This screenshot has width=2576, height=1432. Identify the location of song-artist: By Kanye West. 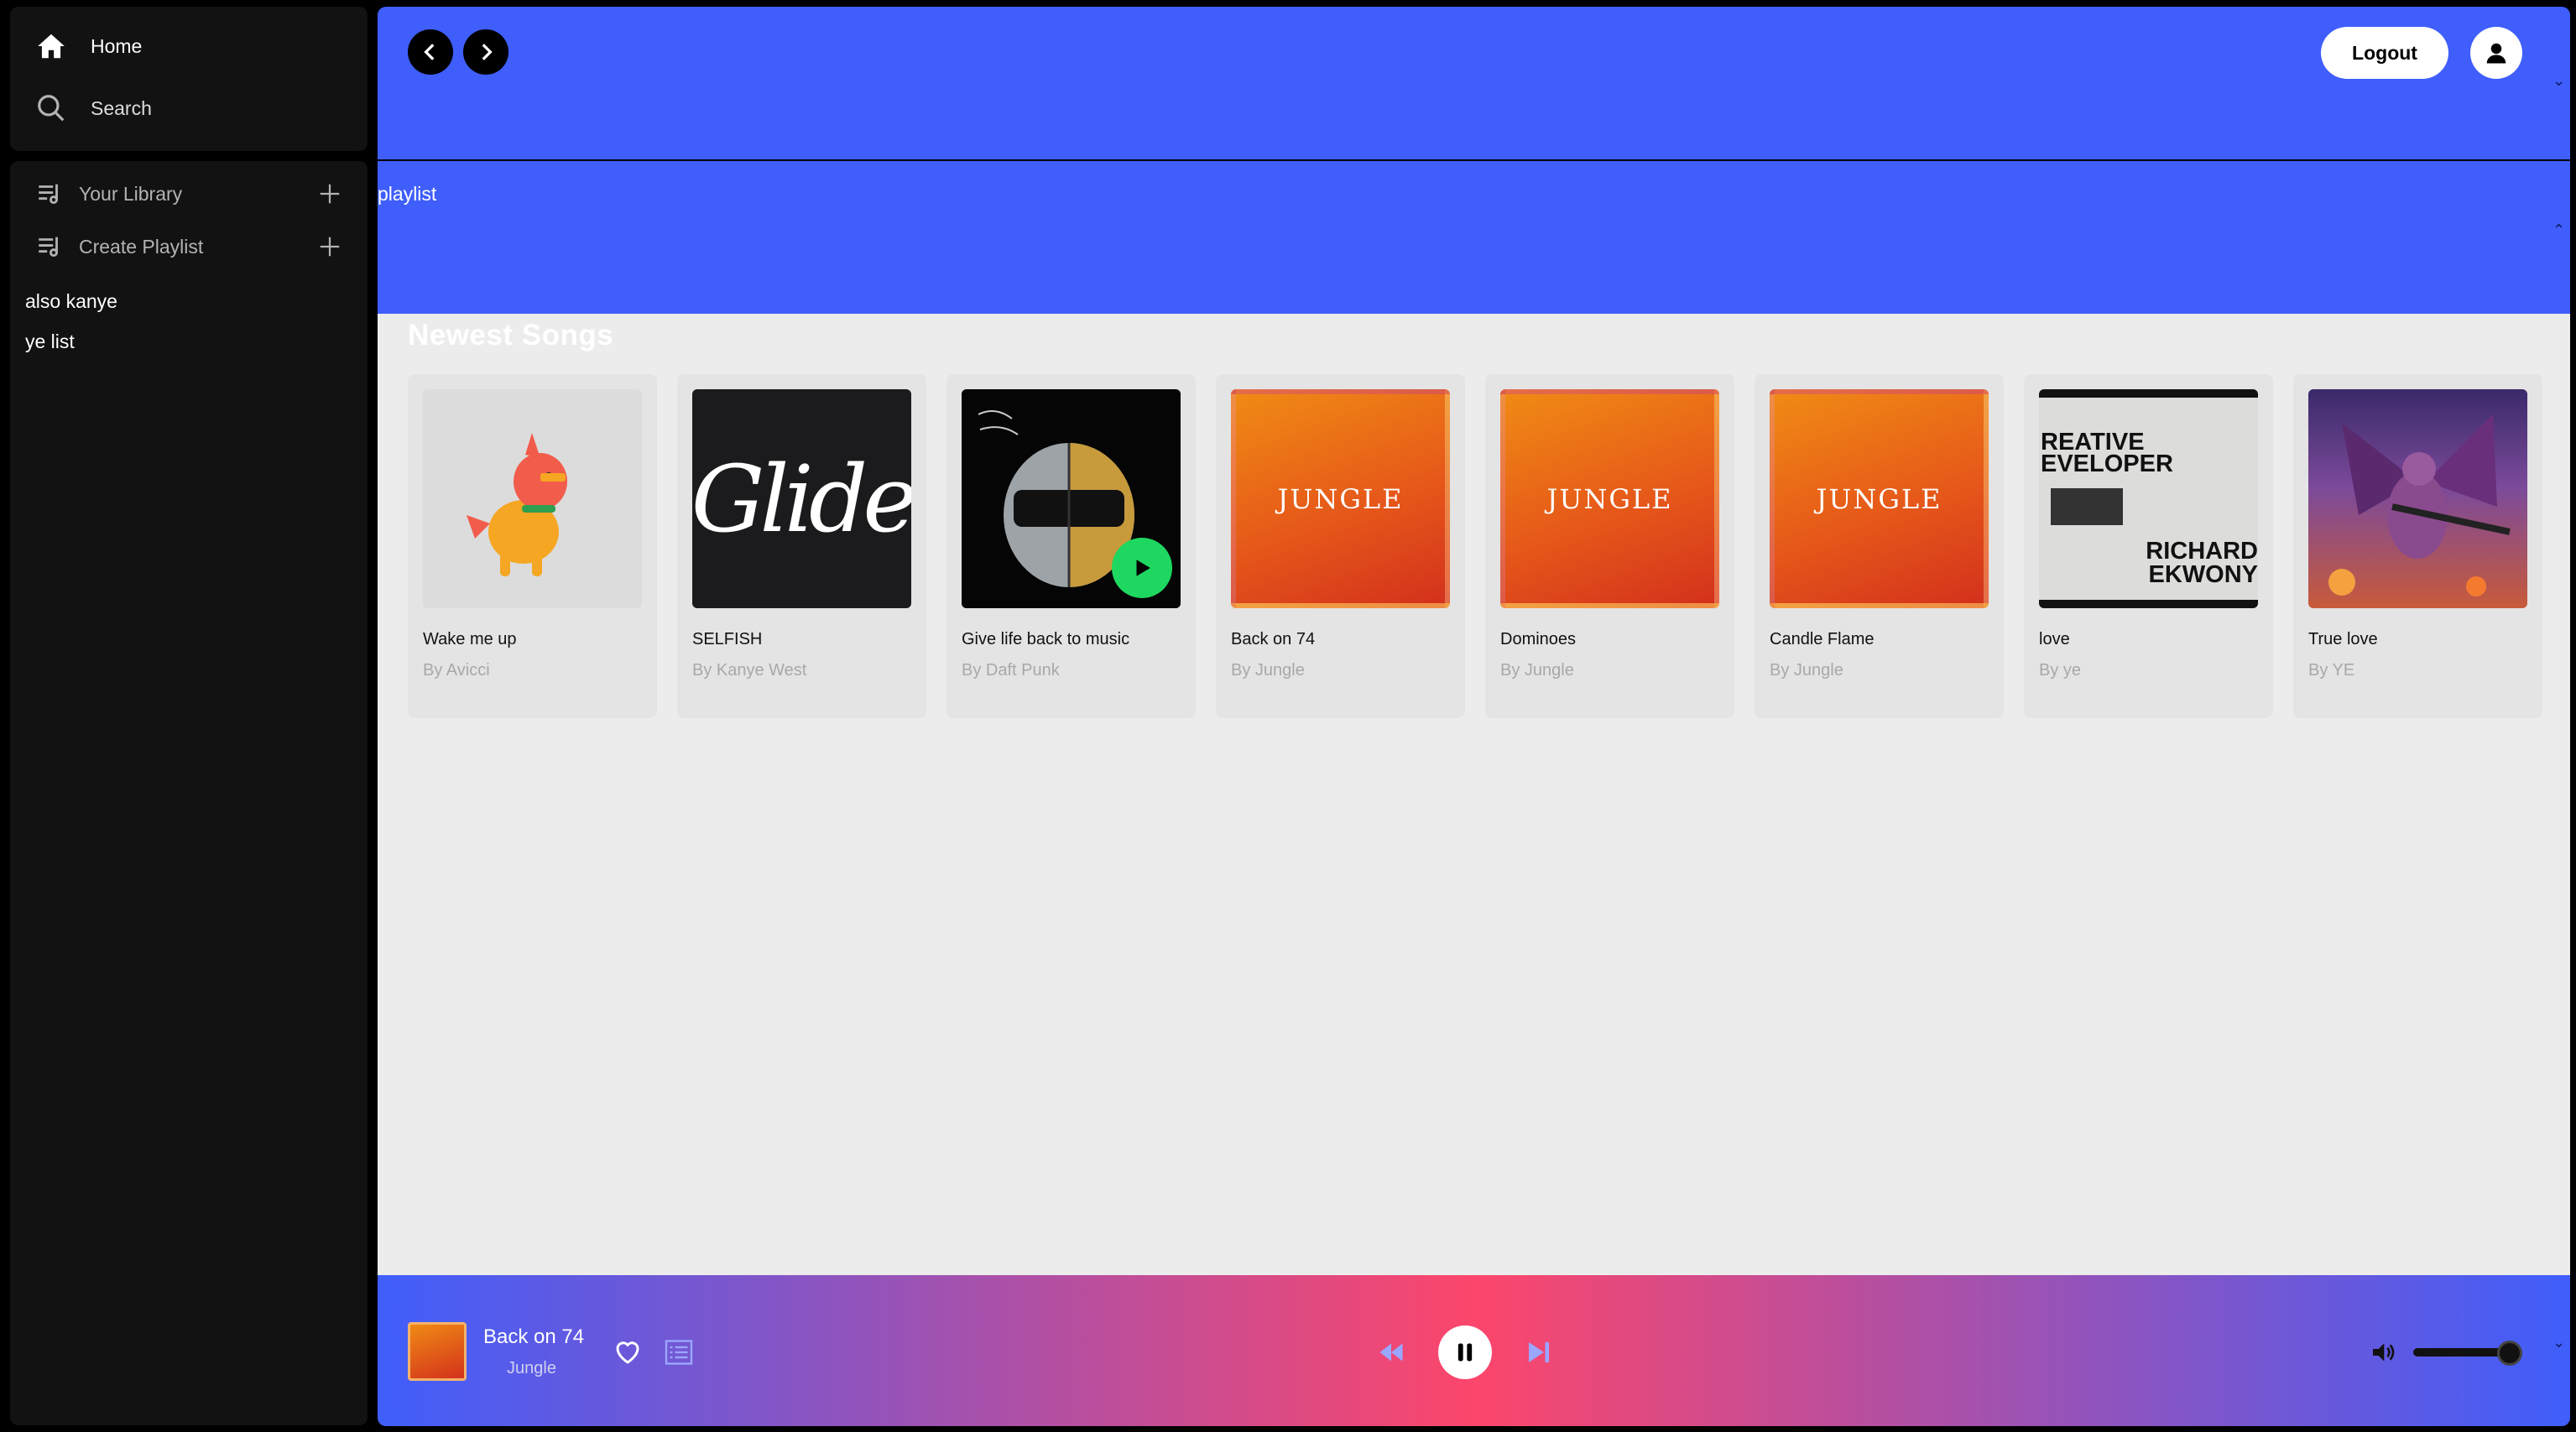
(749, 670).